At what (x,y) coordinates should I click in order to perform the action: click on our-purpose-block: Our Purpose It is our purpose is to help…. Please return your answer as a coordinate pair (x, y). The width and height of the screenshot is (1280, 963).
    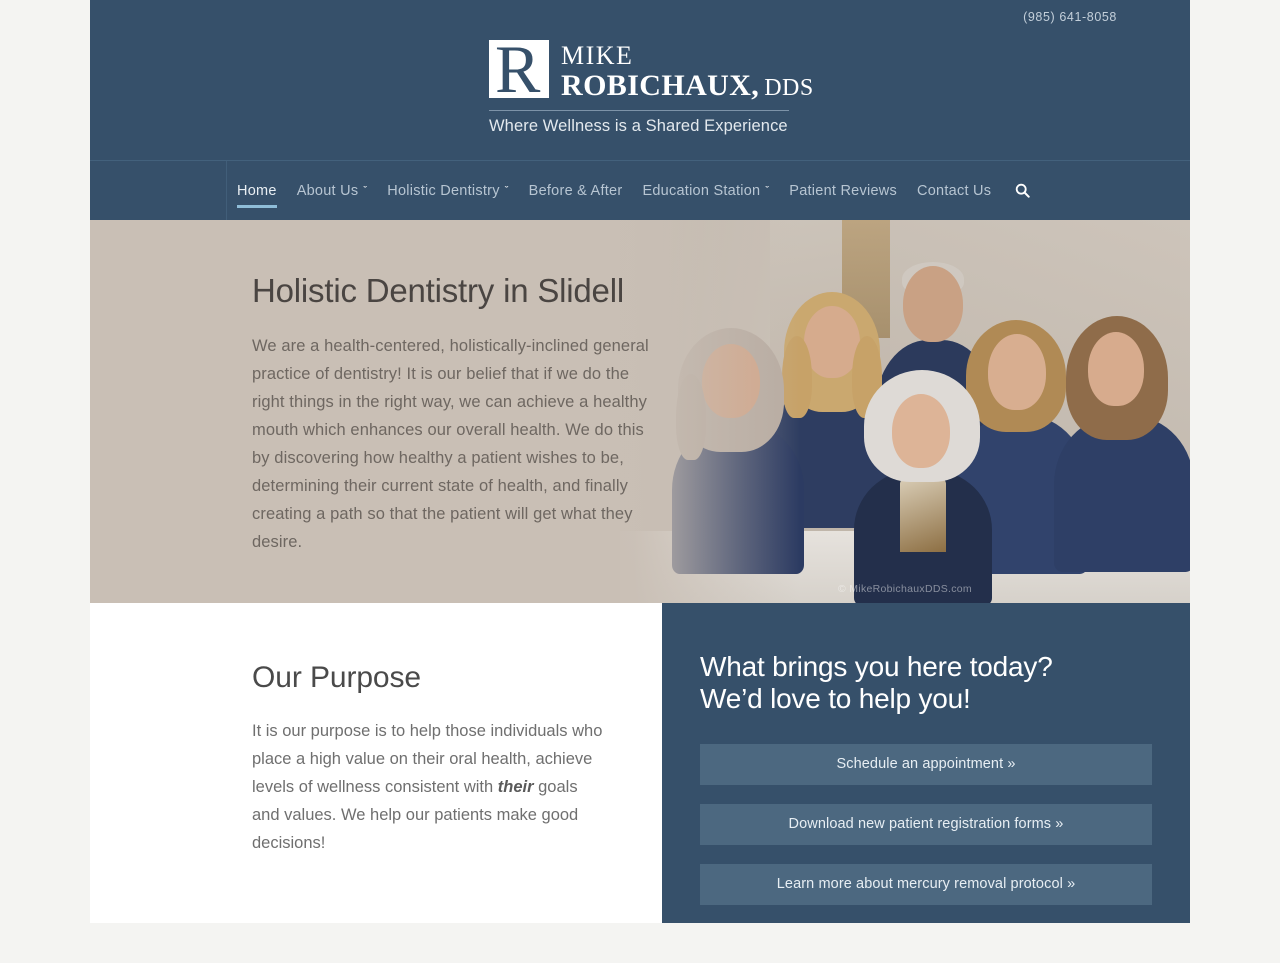
    Looking at the image, I should click on (376, 763).